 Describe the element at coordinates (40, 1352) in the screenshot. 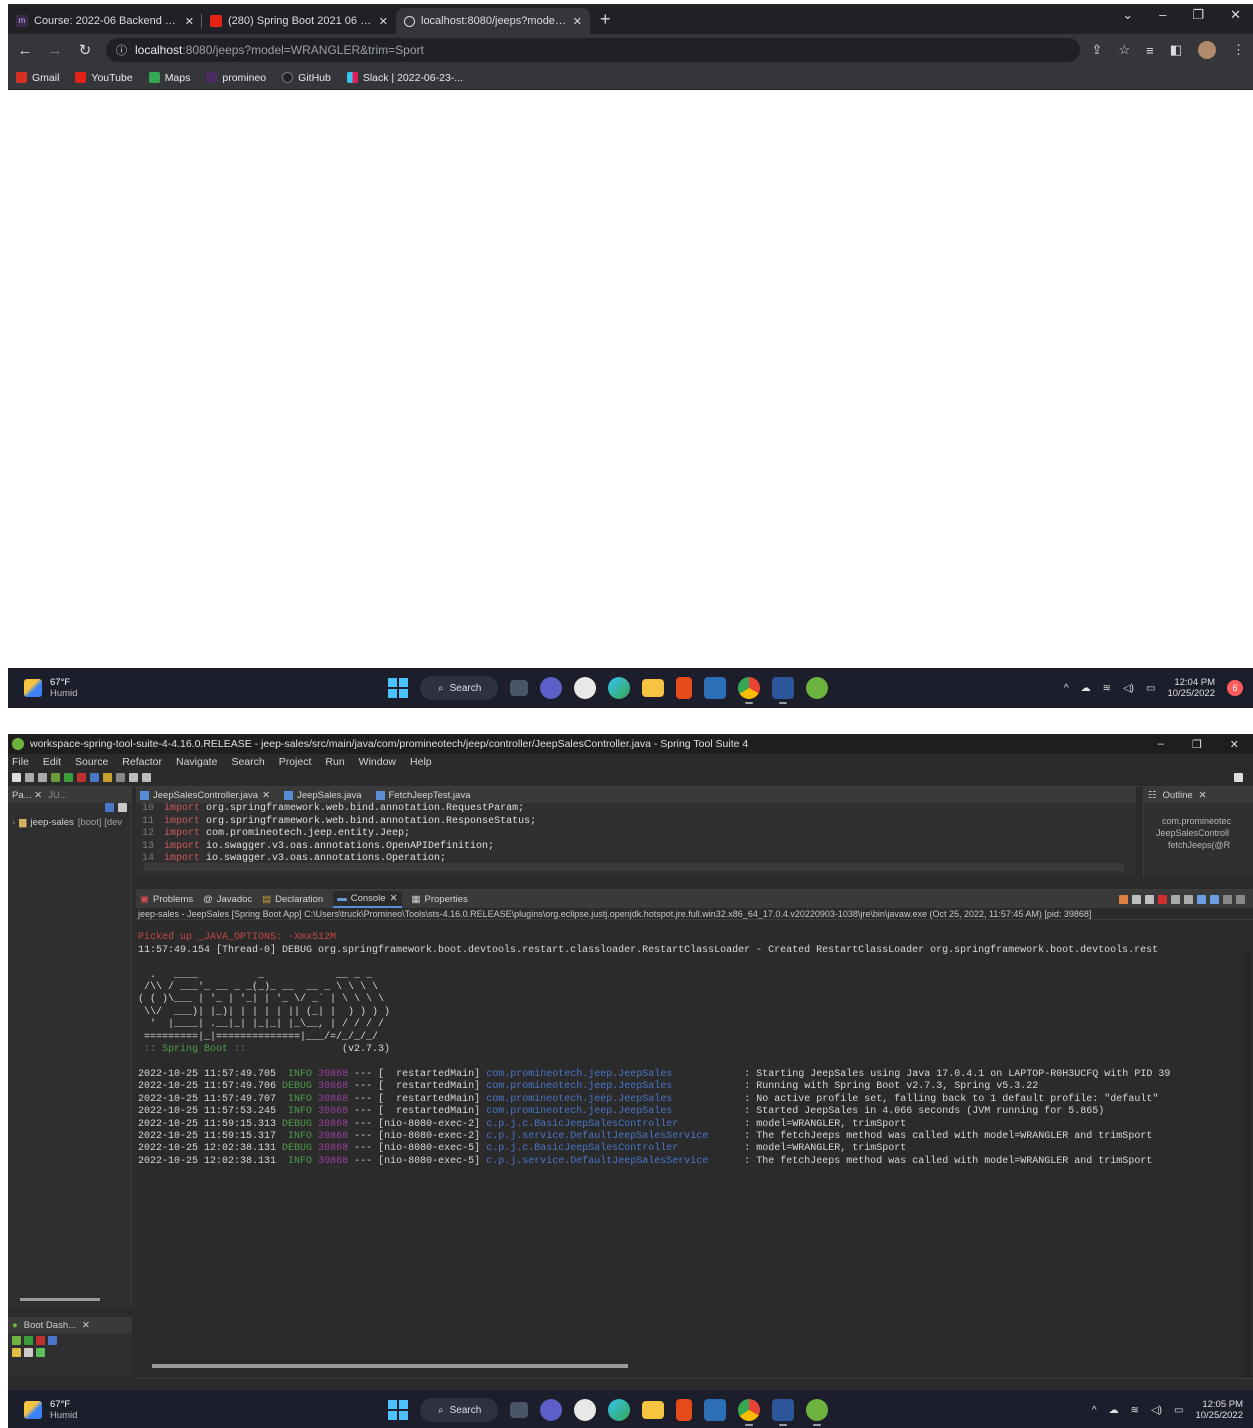

I see `add-icon` at that location.